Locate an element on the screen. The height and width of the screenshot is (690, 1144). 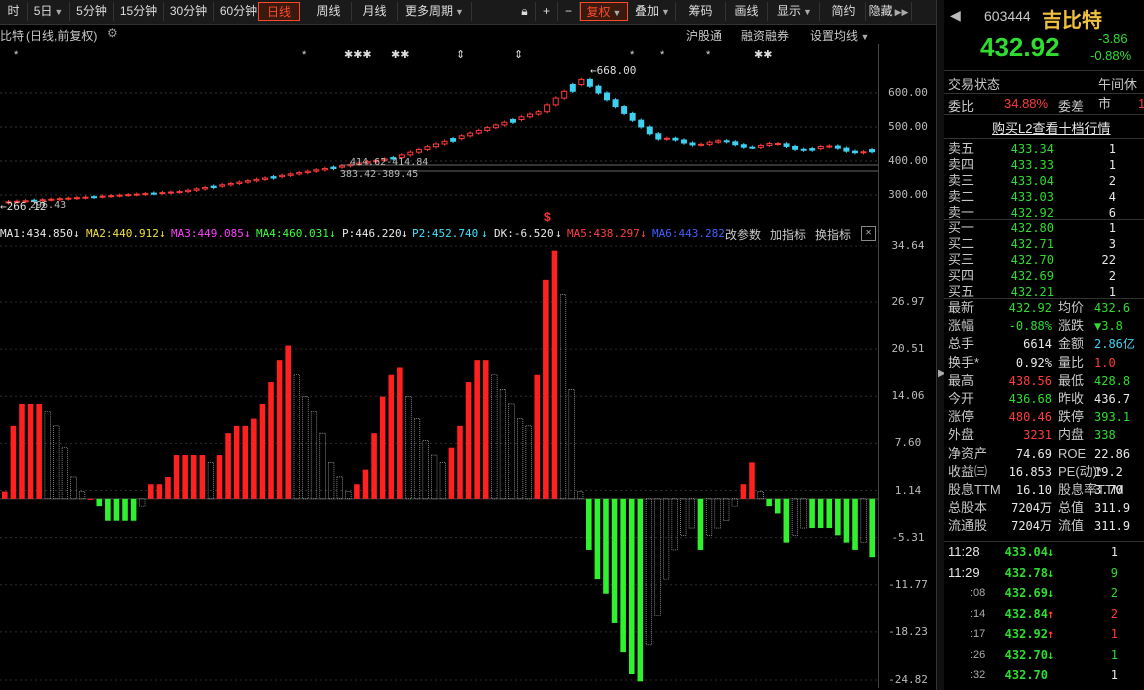
period-daily-button: 日线 is located at coordinates (279, 11).